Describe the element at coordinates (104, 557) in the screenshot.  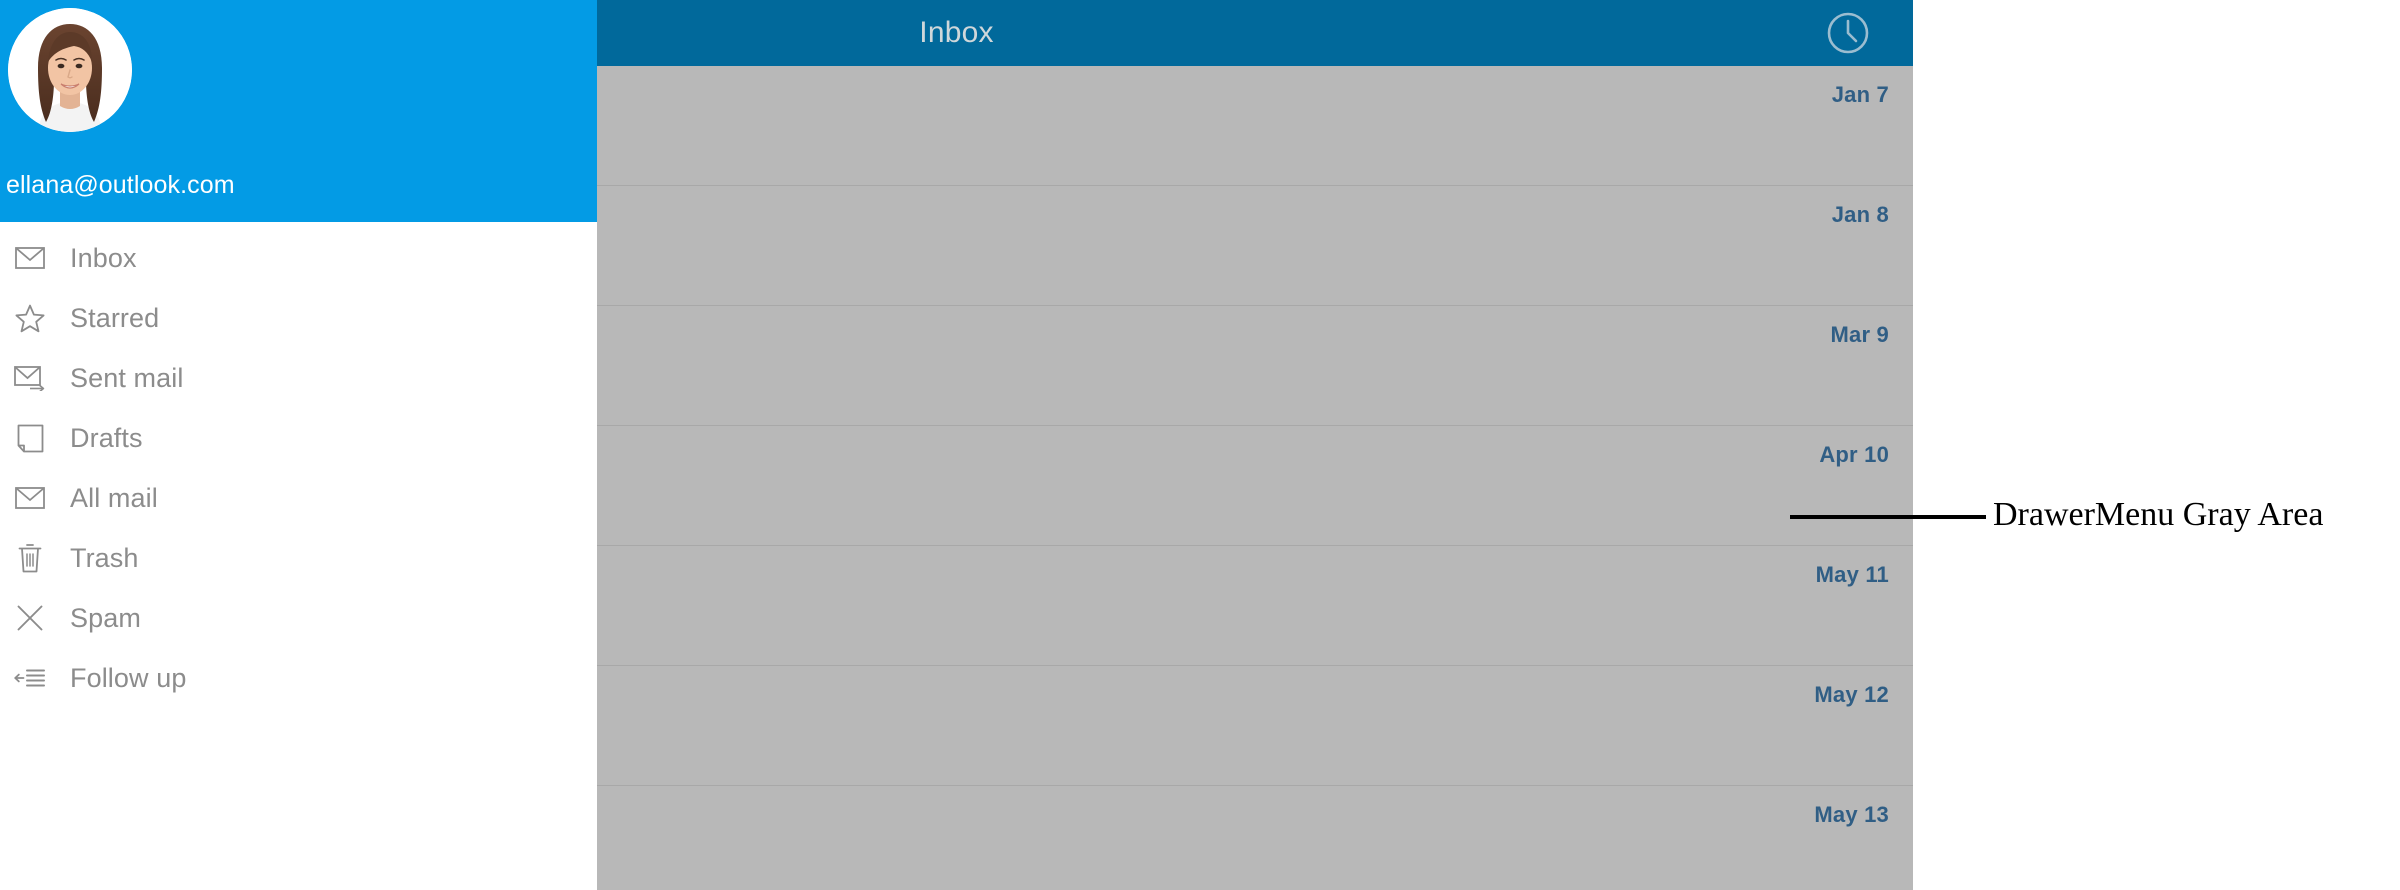
I see `sidebar-item-label: Trash` at that location.